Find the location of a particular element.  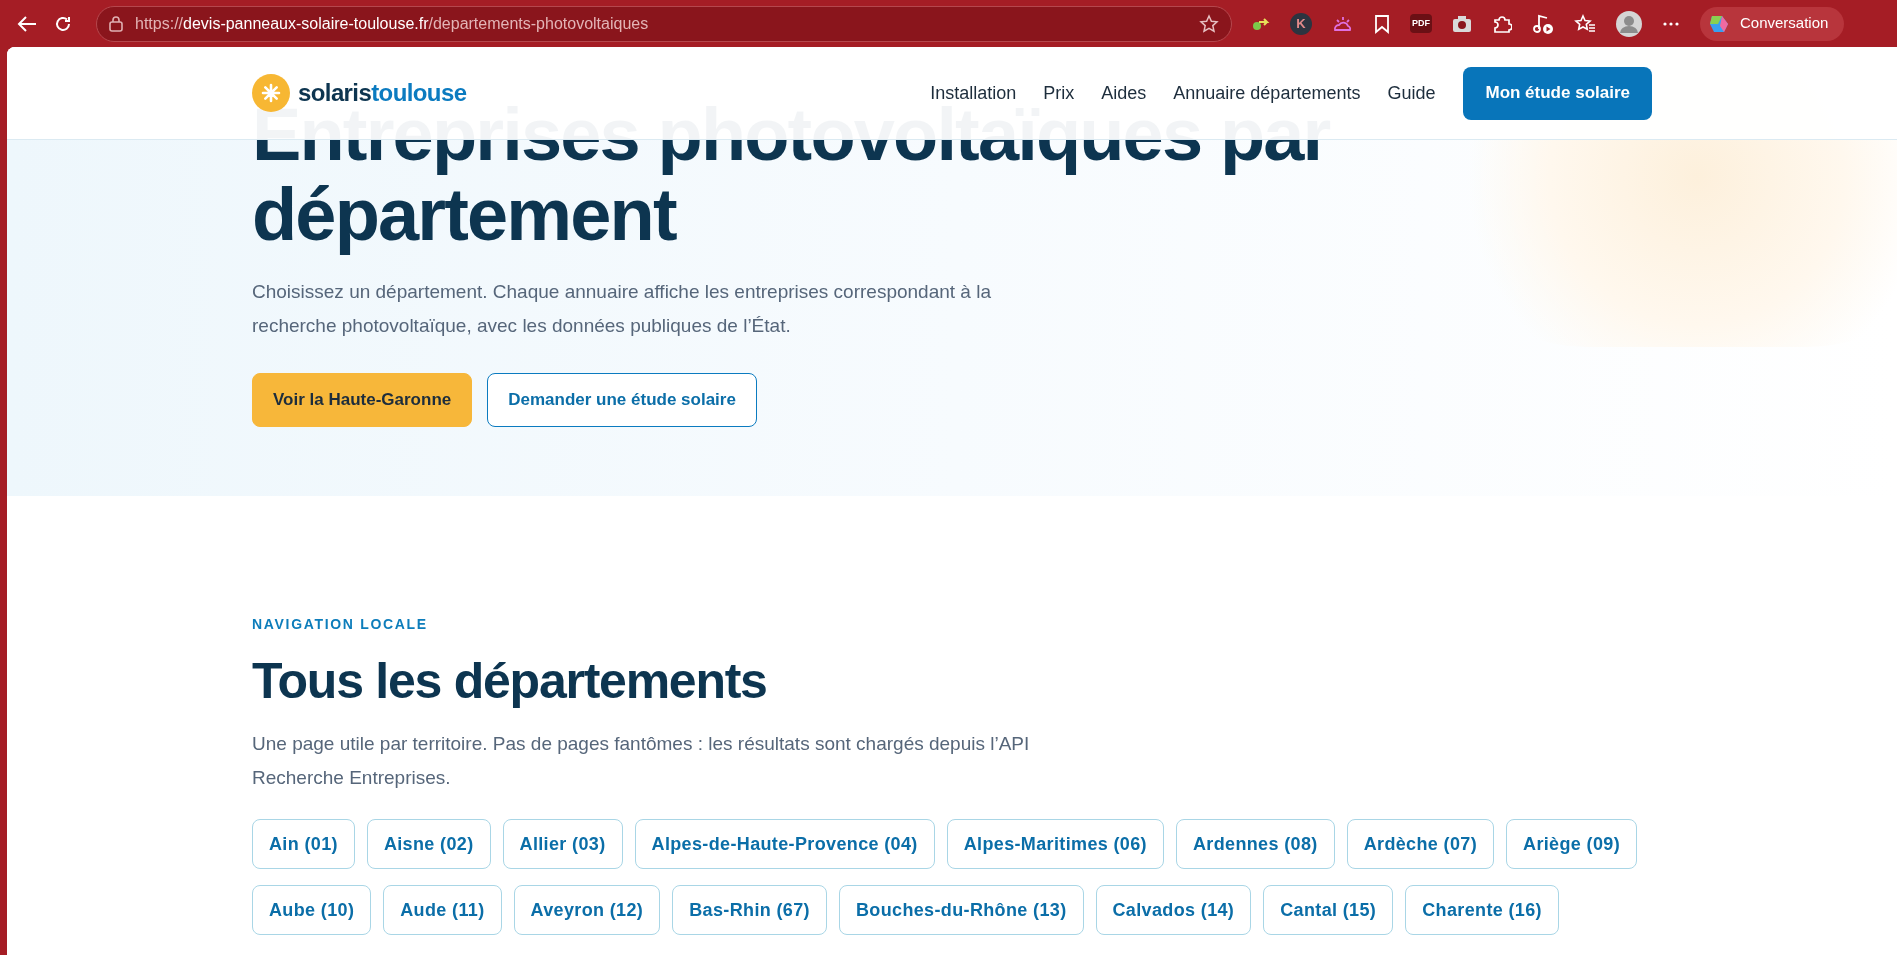

department-link: Ain (01) is located at coordinates (303, 844).